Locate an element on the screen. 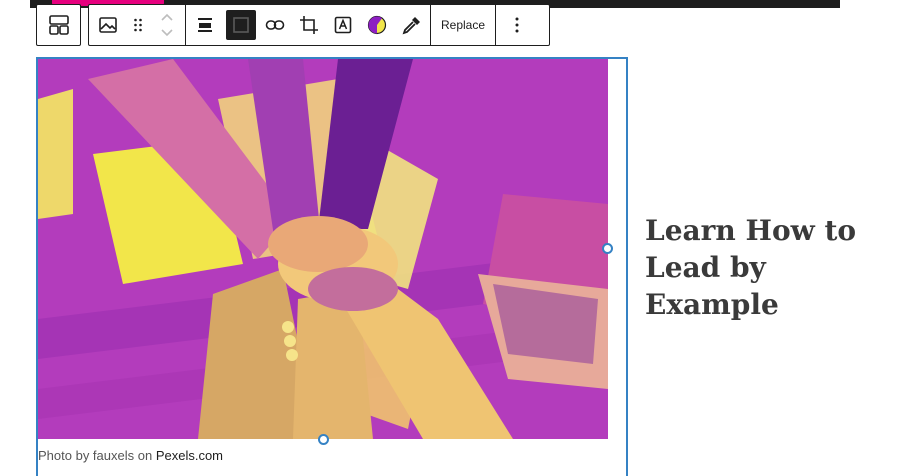 Image resolution: width=900 pixels, height=476 pixels. block-switcher-group is located at coordinates (58, 25).